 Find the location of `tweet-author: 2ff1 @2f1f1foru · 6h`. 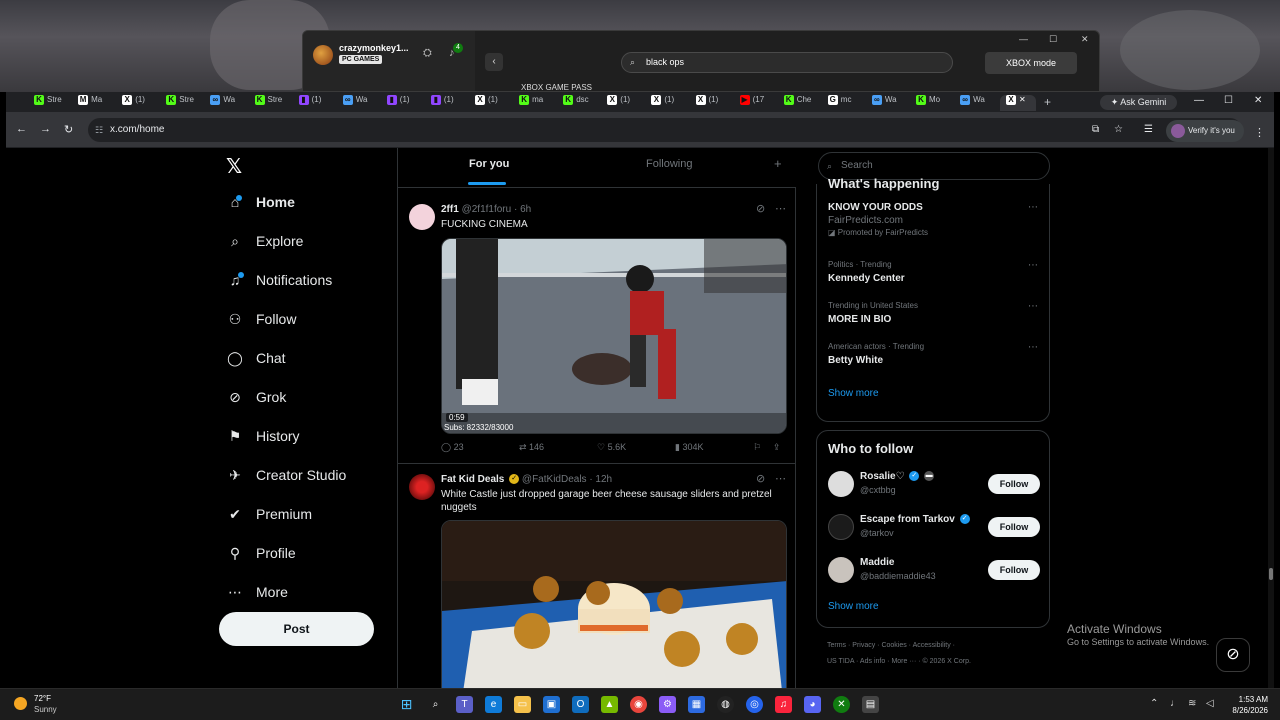

tweet-author: 2ff1 @2f1f1foru · 6h is located at coordinates (486, 209).